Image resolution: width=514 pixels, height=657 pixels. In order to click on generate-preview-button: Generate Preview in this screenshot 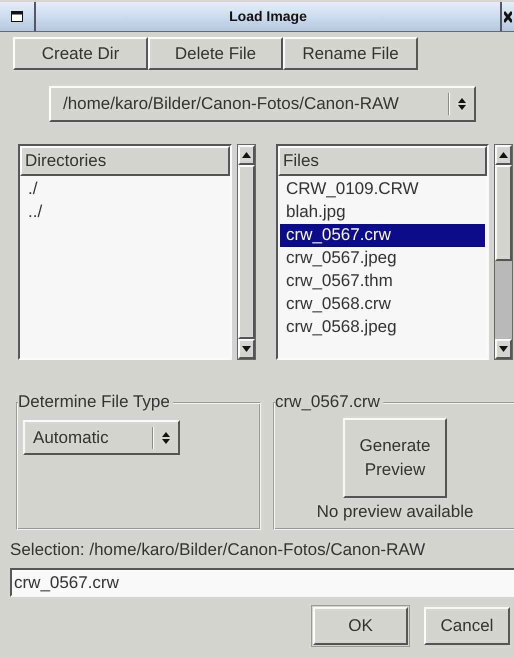, I will do `click(395, 458)`.